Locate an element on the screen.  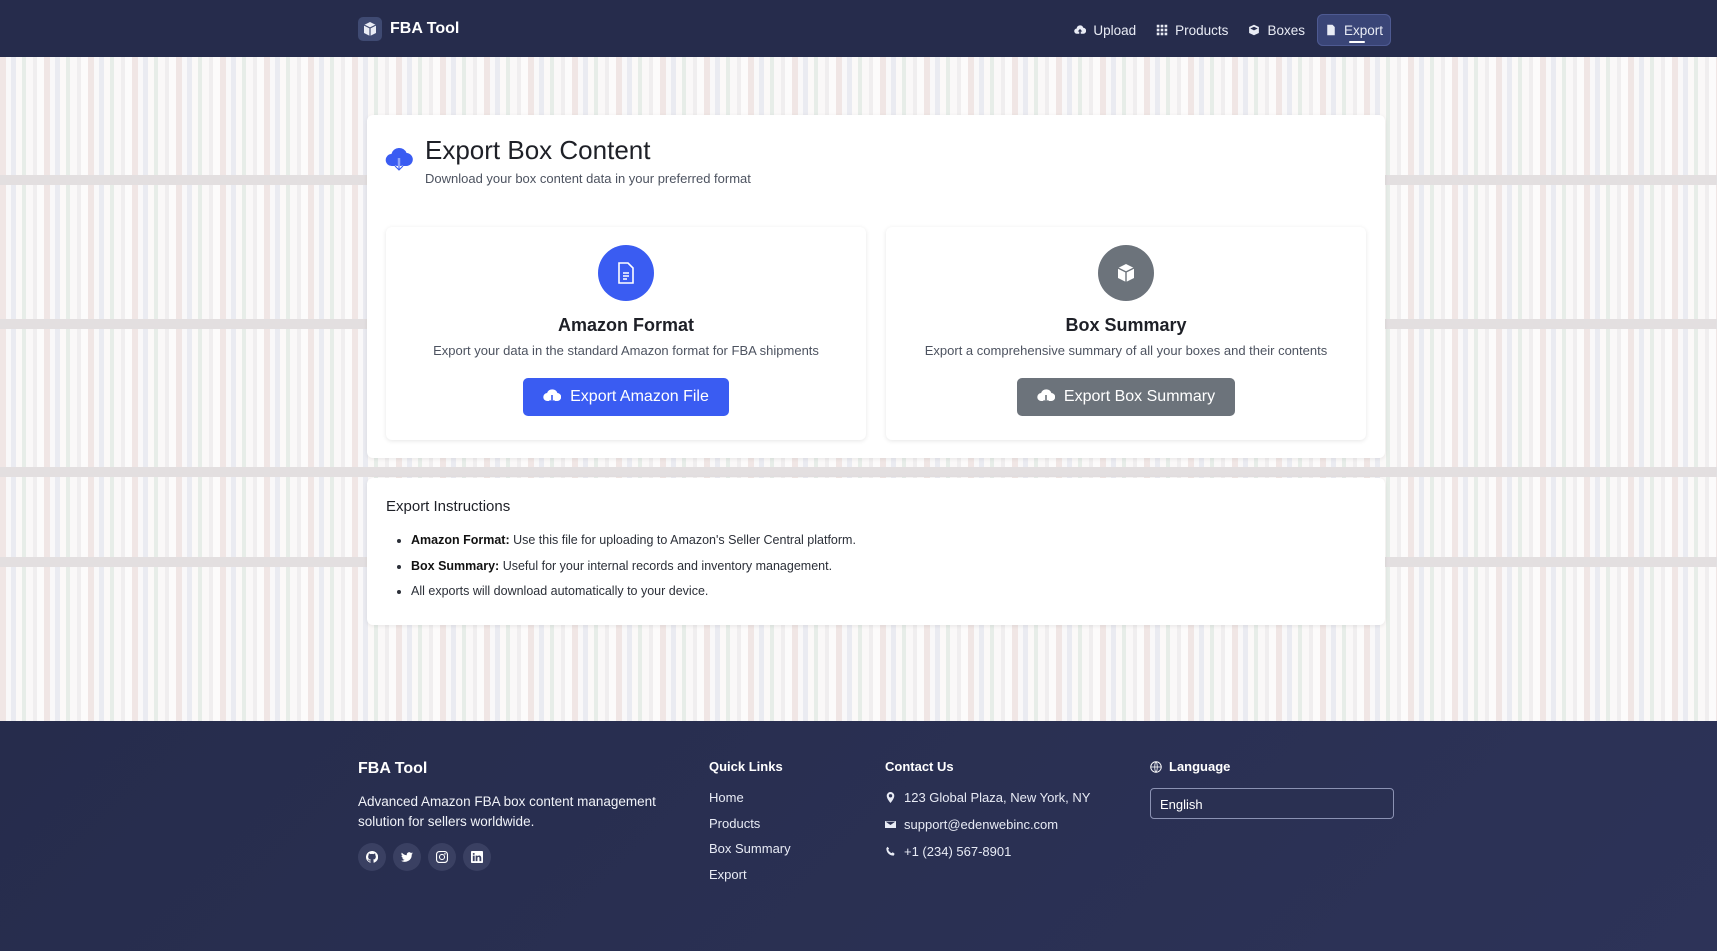
language-select: English is located at coordinates (1272, 803).